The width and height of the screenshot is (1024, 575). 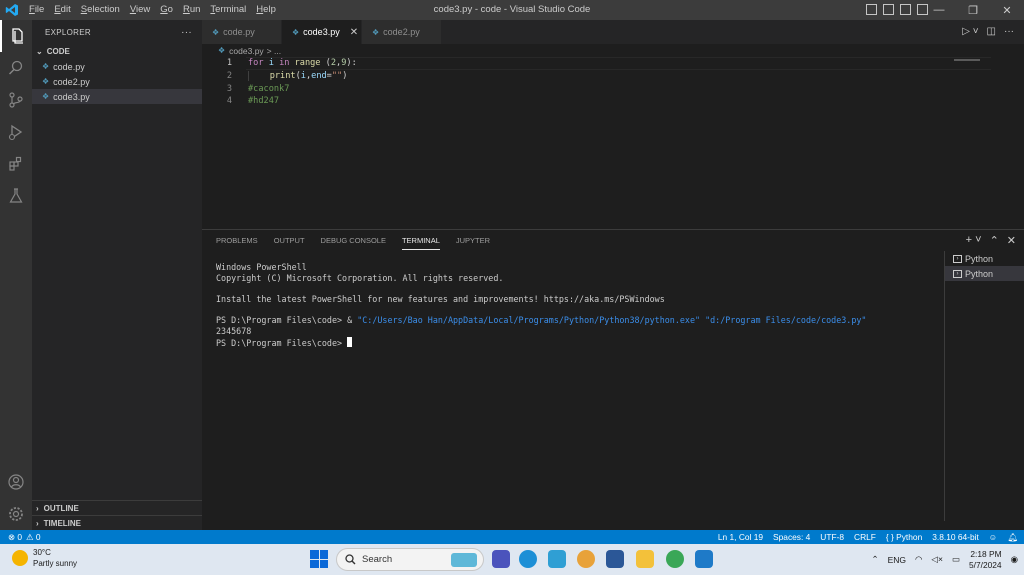 I want to click on clock-date: 5/7/2024, so click(x=985, y=564).